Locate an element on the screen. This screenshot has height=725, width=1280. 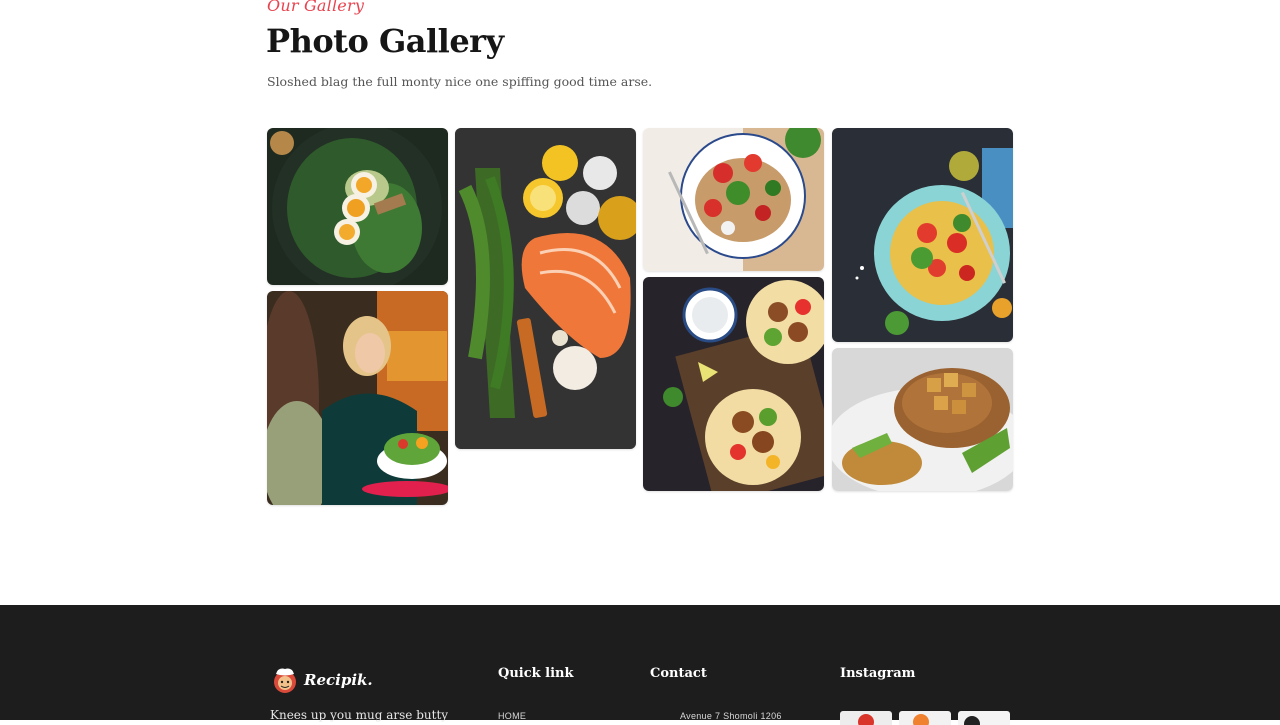
grilled-pork-chop-photo is located at coordinates (922, 419).